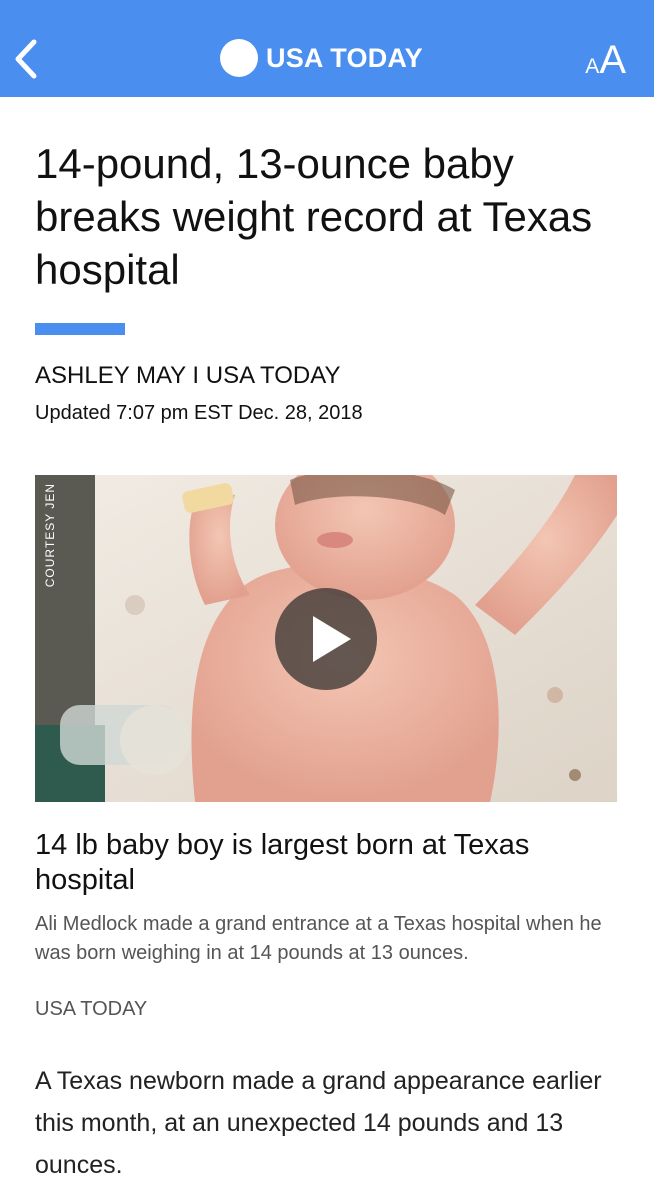 This screenshot has height=1200, width=654. Describe the element at coordinates (332, 639) in the screenshot. I see `play-icon` at that location.